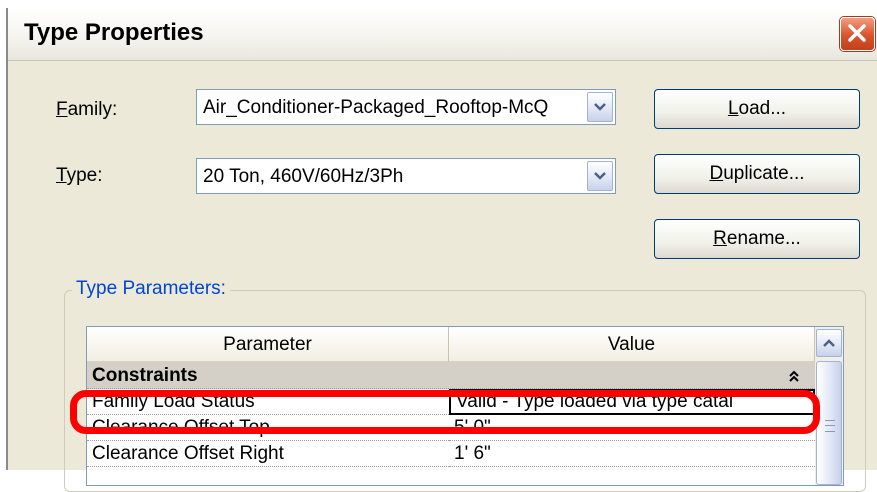 The image size is (877, 492). What do you see at coordinates (632, 345) in the screenshot?
I see `column-header-value: Value` at bounding box center [632, 345].